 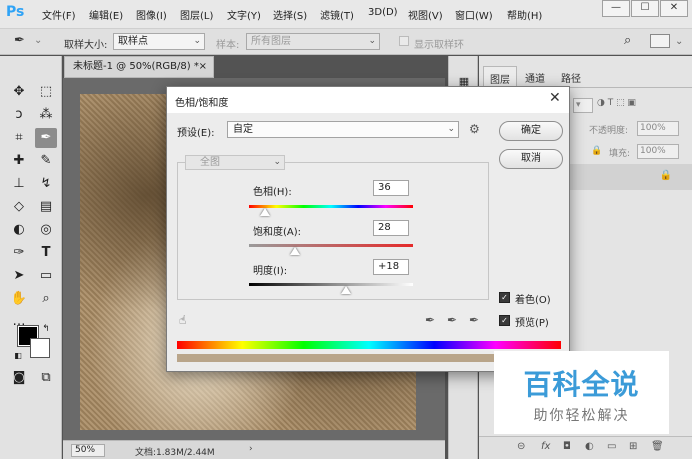 I want to click on hue-label: 色相(H):, so click(x=272, y=192).